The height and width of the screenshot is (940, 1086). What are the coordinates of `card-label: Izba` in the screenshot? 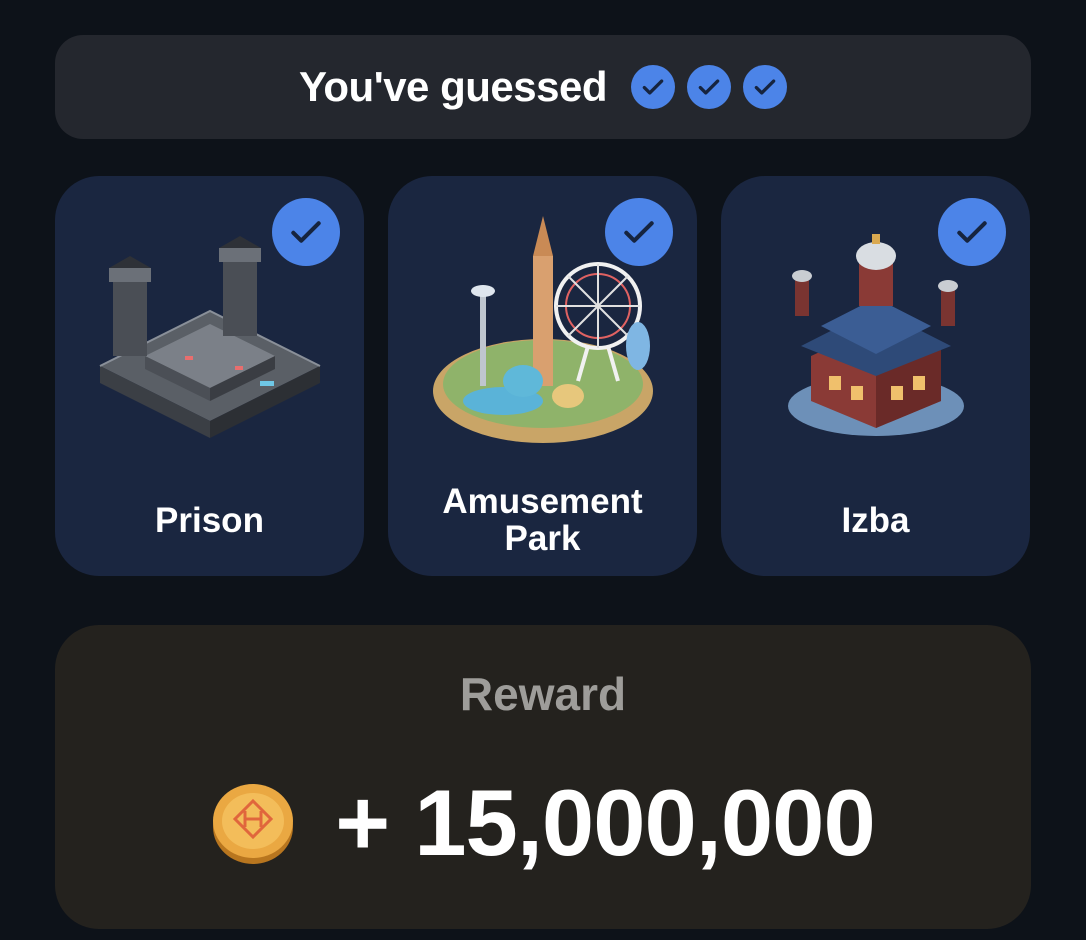 It's located at (875, 520).